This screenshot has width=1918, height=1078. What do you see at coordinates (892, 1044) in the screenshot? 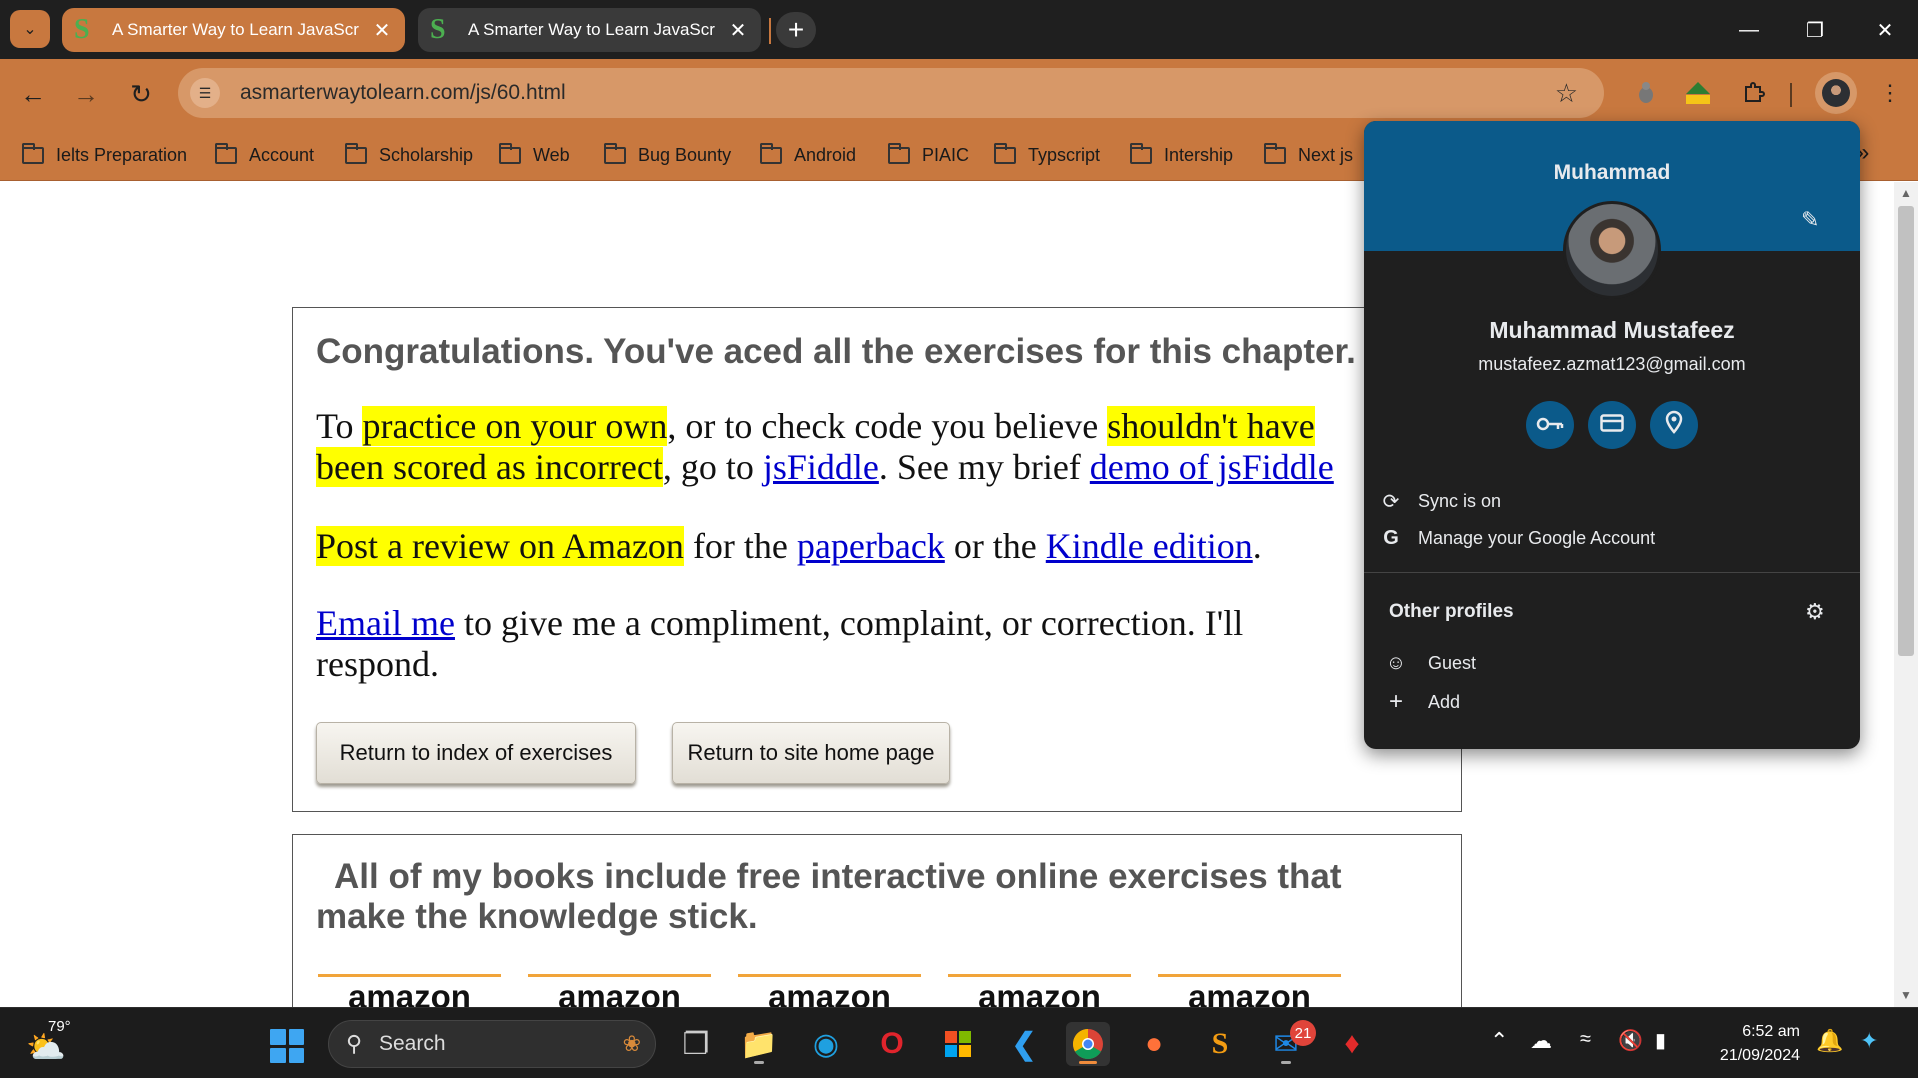
I see `opera-icon: O` at bounding box center [892, 1044].